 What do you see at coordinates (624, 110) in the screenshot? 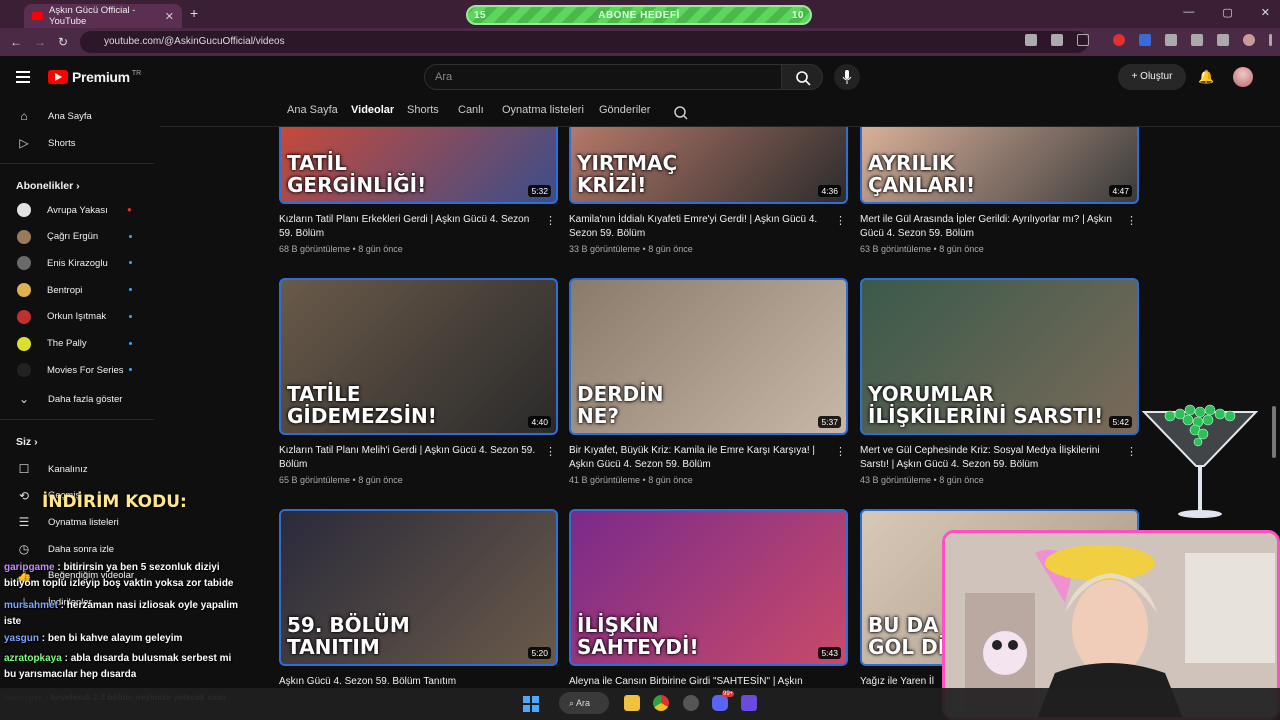
I see `tab-posts: Gönderiler` at bounding box center [624, 110].